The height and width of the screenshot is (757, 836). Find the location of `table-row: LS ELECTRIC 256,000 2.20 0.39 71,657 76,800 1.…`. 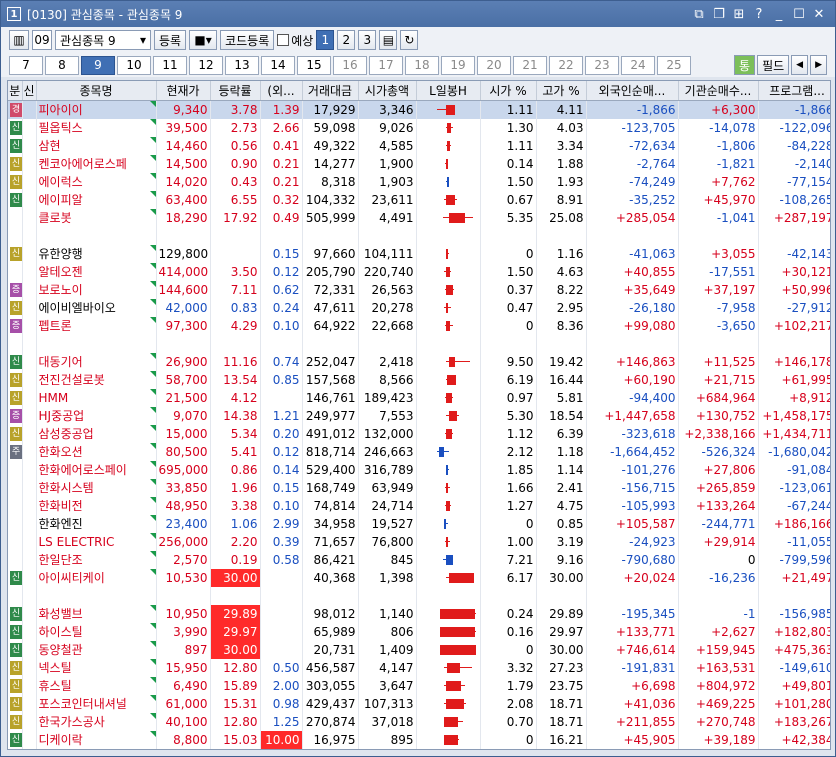

table-row: LS ELECTRIC 256,000 2.20 0.39 71,657 76,800 1.… is located at coordinates (419, 541).